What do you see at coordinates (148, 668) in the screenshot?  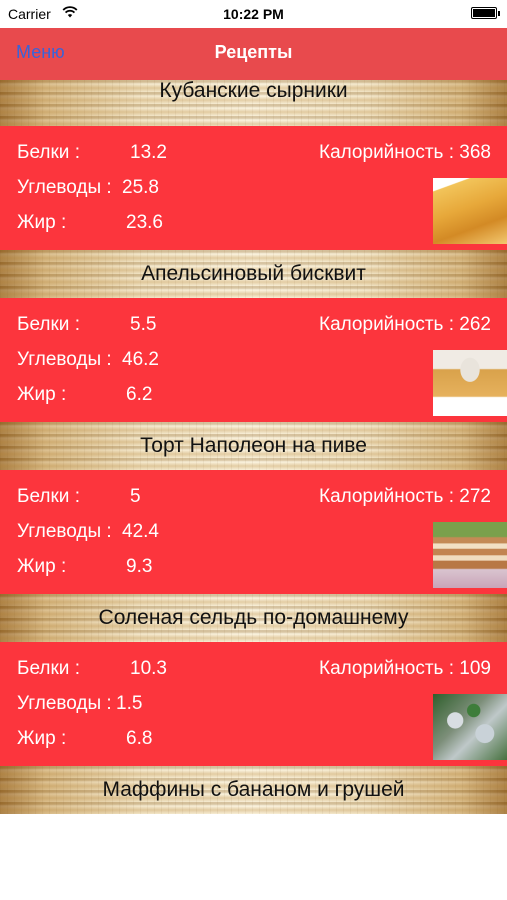 I see `protein-value: 10.3` at bounding box center [148, 668].